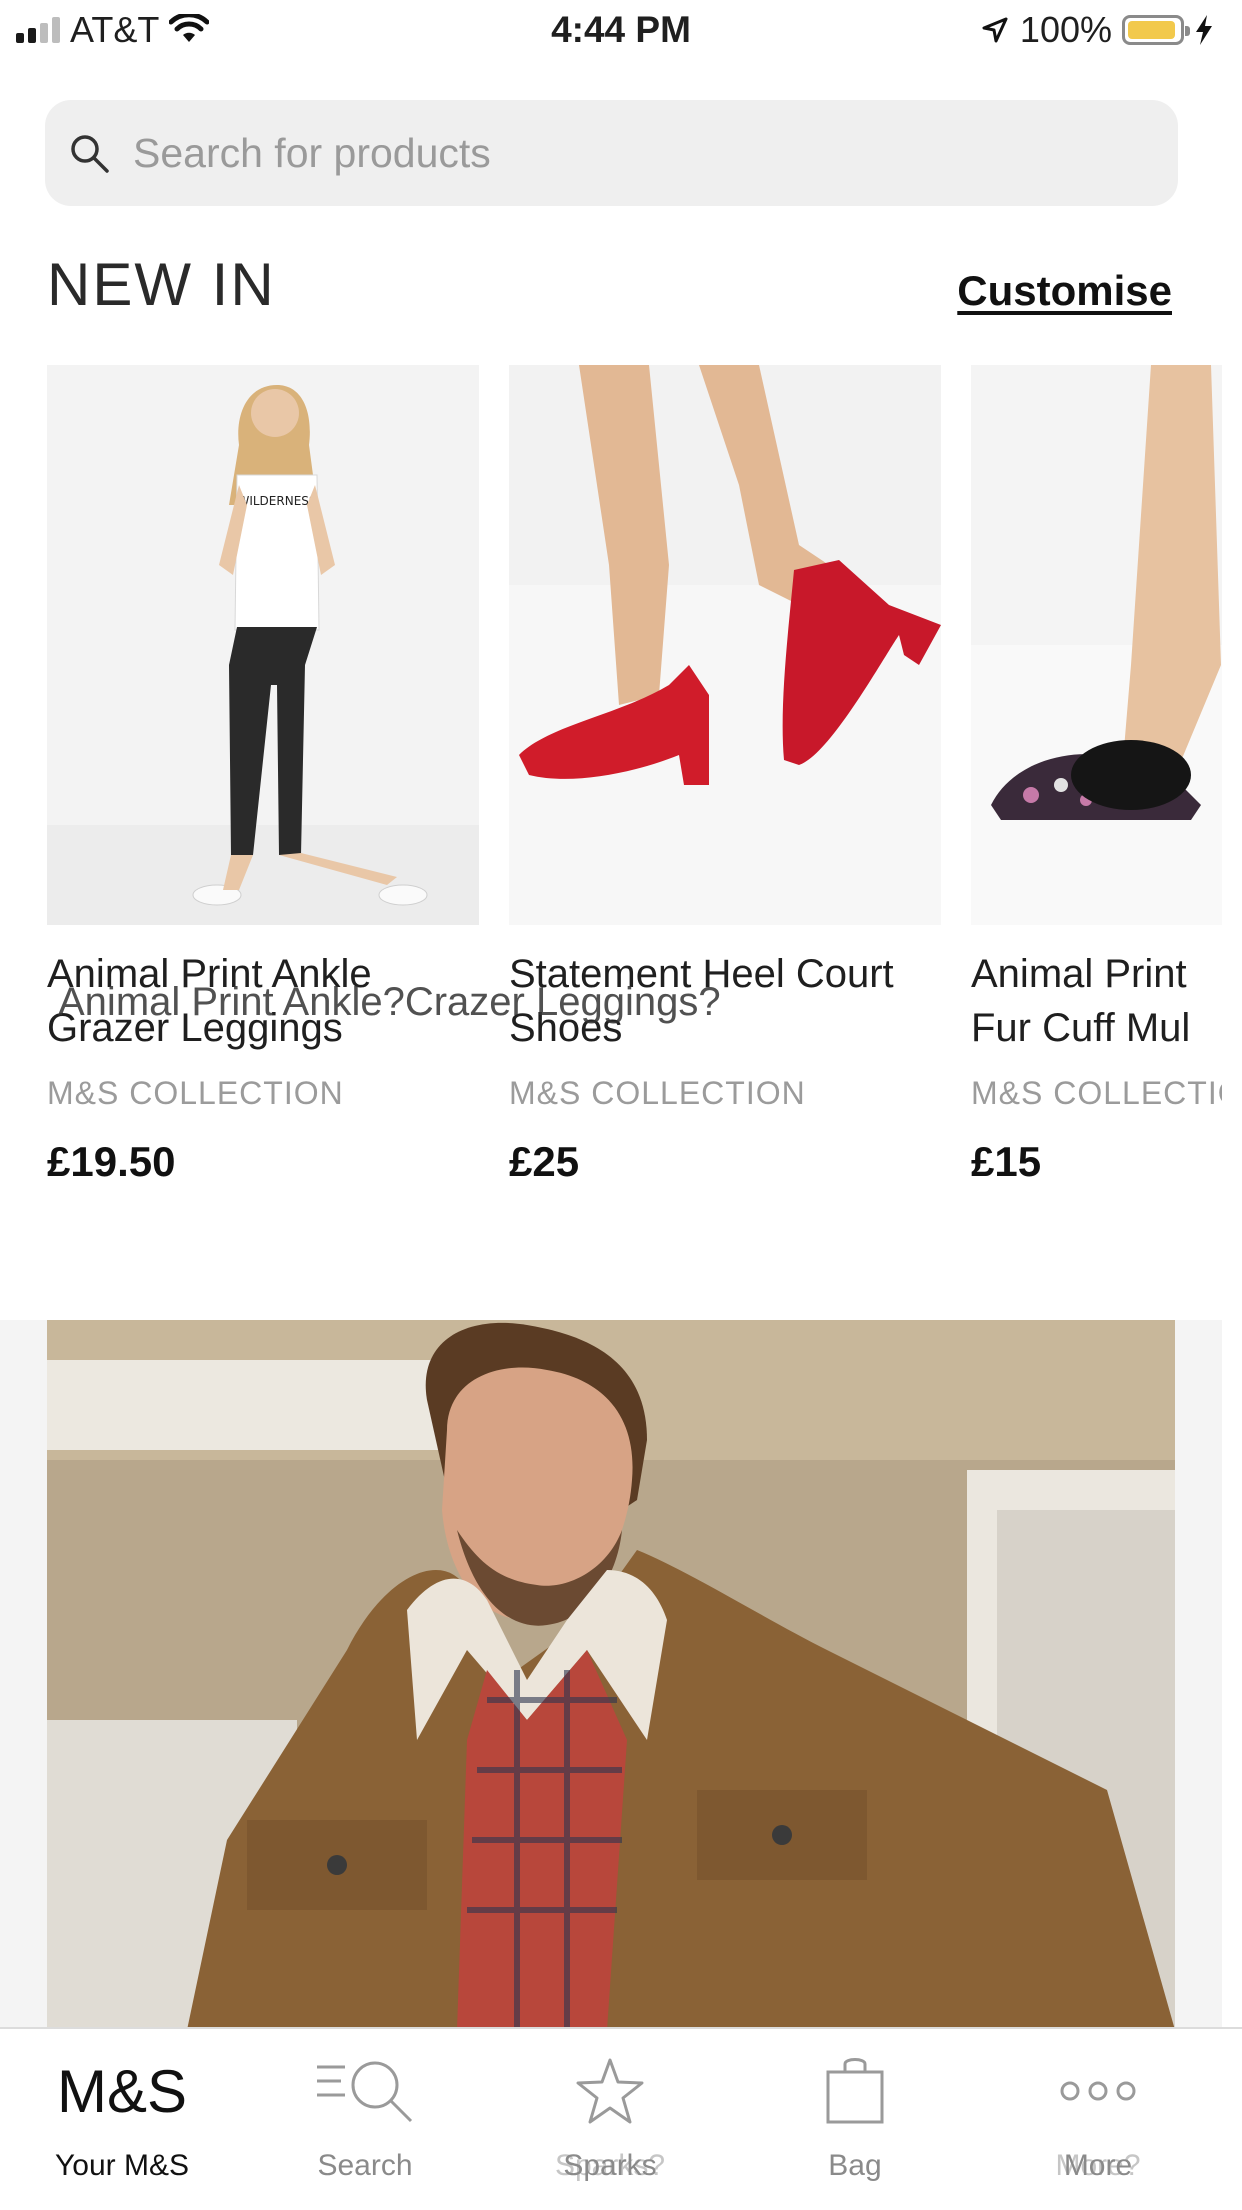 Image resolution: width=1242 pixels, height=2210 pixels. What do you see at coordinates (111, 1161) in the screenshot?
I see `product-price: £19.50` at bounding box center [111, 1161].